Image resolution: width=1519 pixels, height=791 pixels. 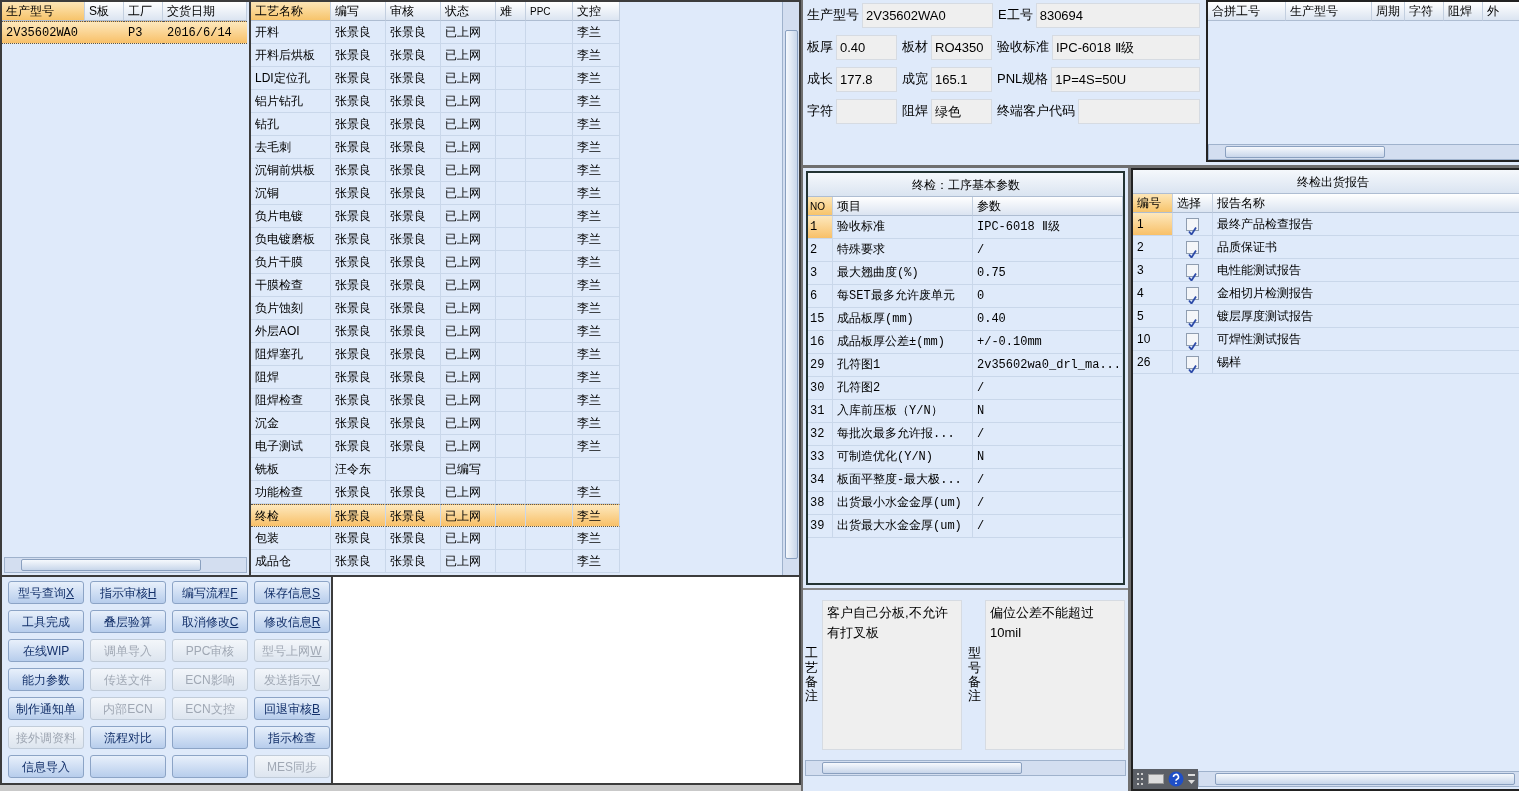 I want to click on table-row: 开料后烘板 张景良 张景良 已上网 李兰, so click(x=436, y=55).